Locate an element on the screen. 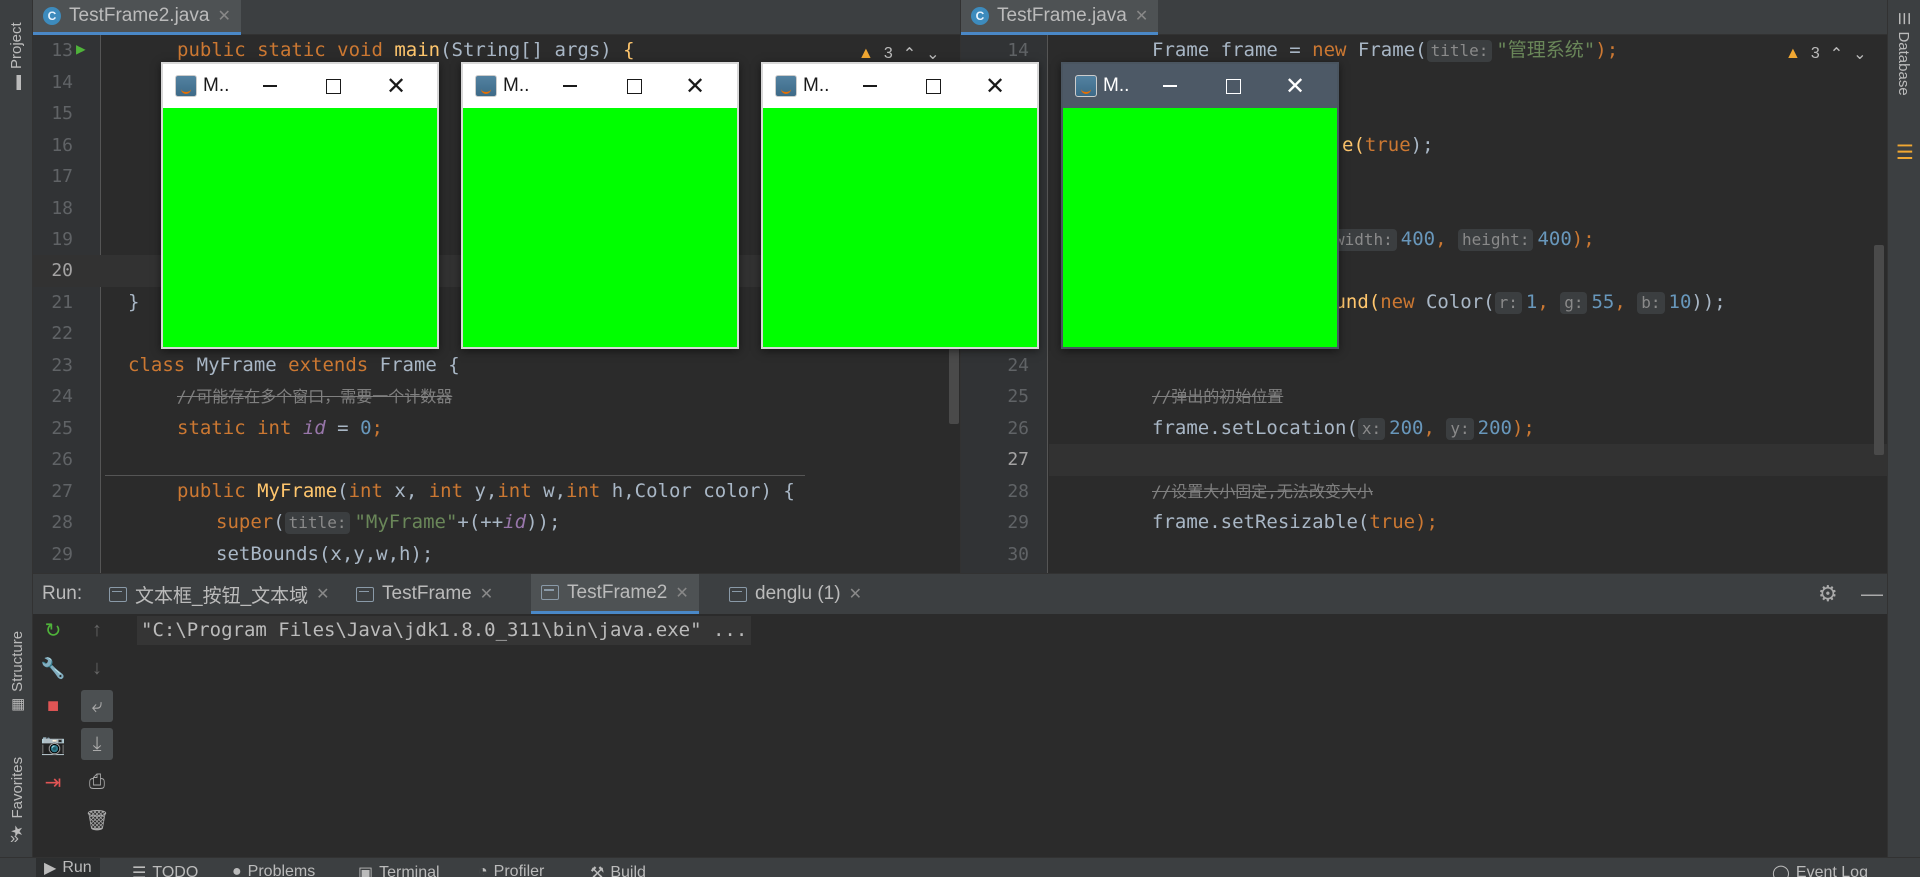 This screenshot has height=877, width=1920. file-tab-testframe2: C TestFrame2.java ✕ is located at coordinates (137, 17).